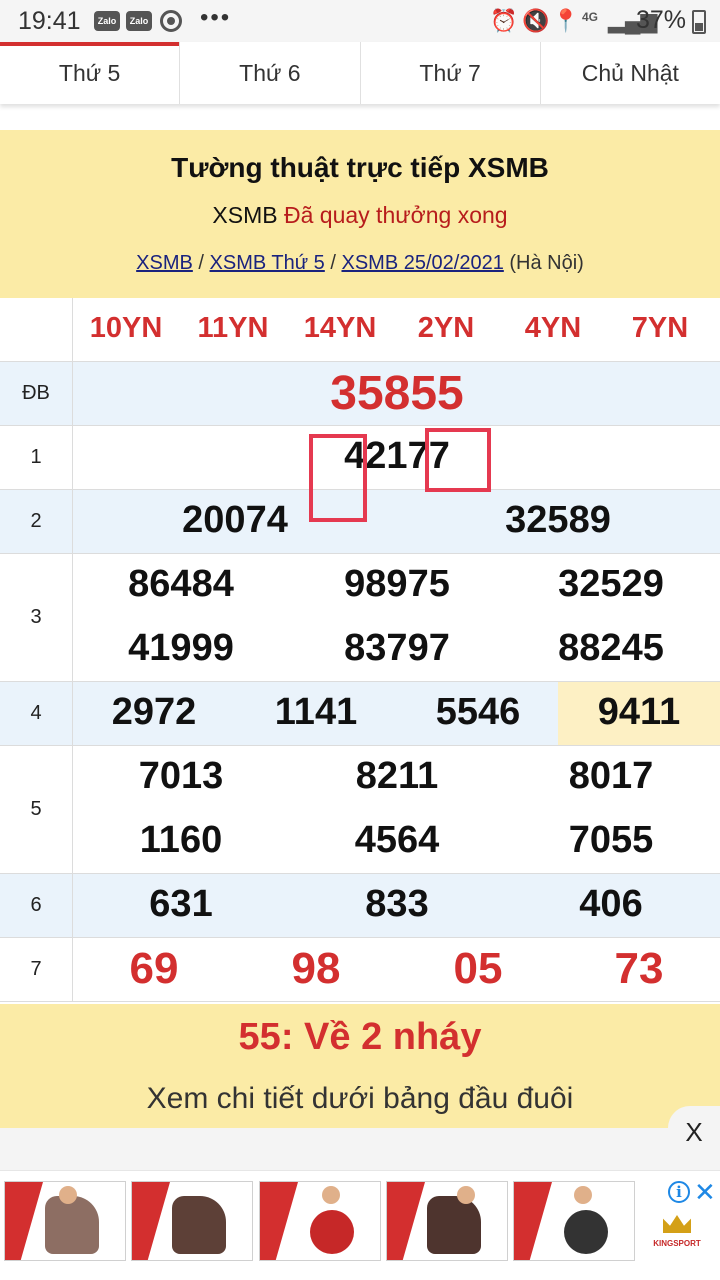  I want to click on region-label: (Hà Nội), so click(546, 263).